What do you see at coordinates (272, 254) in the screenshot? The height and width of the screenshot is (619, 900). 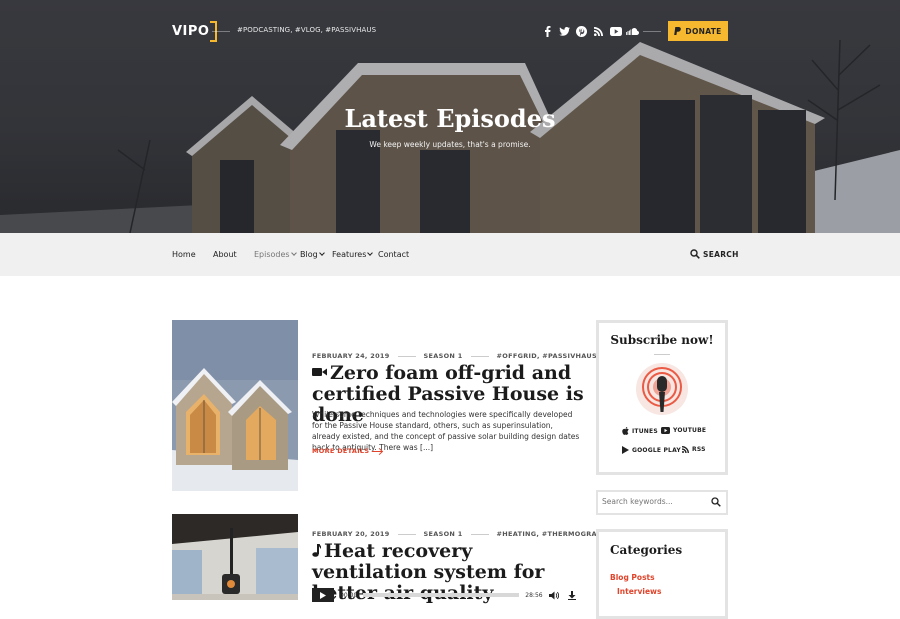 I see `nav-item-episodes-label: Episodes` at bounding box center [272, 254].